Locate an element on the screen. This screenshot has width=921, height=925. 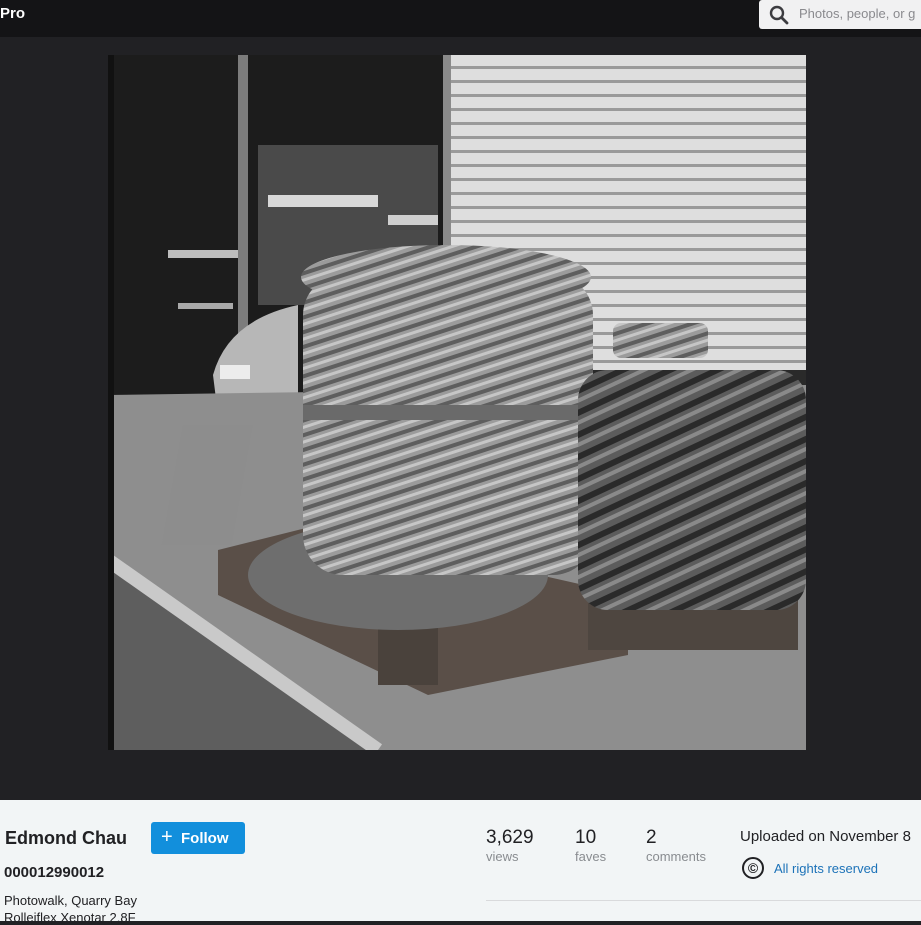
follow-button: + Follow is located at coordinates (198, 838).